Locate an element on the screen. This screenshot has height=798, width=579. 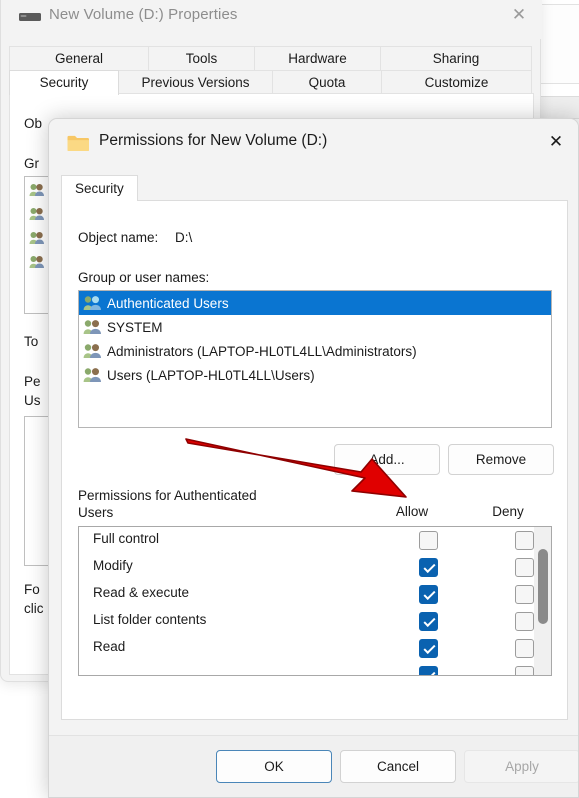
permission-name: List folder contents is located at coordinates (150, 619).